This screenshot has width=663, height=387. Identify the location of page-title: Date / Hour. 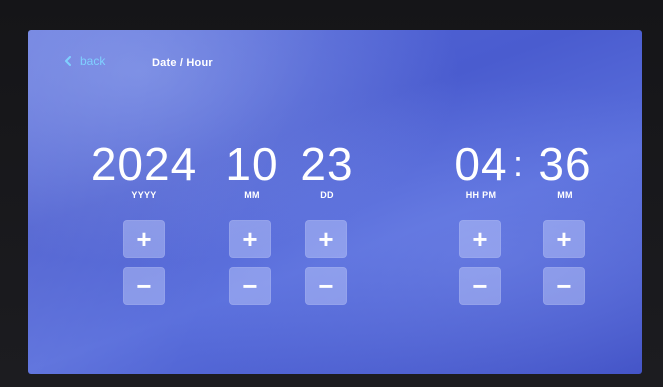
(182, 63).